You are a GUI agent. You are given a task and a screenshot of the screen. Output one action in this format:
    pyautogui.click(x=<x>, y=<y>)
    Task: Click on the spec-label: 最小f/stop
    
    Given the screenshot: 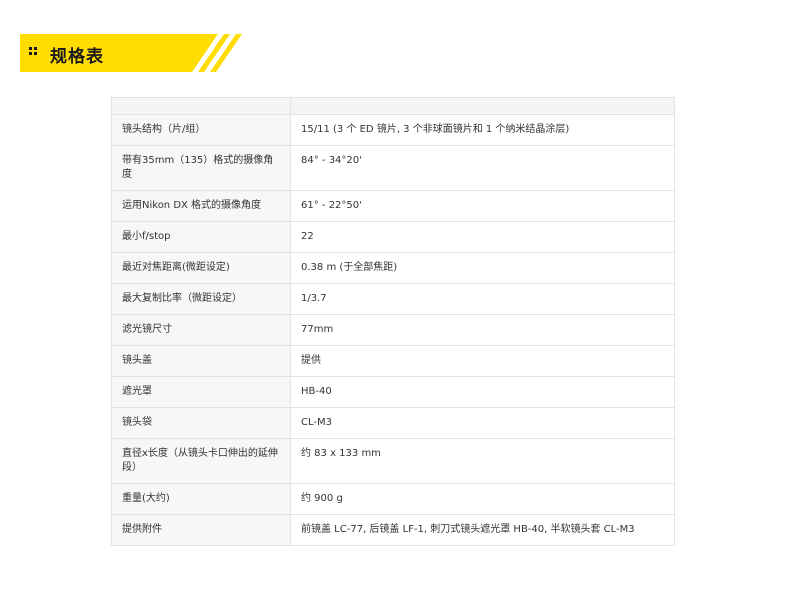 What is the action you would take?
    pyautogui.click(x=201, y=237)
    